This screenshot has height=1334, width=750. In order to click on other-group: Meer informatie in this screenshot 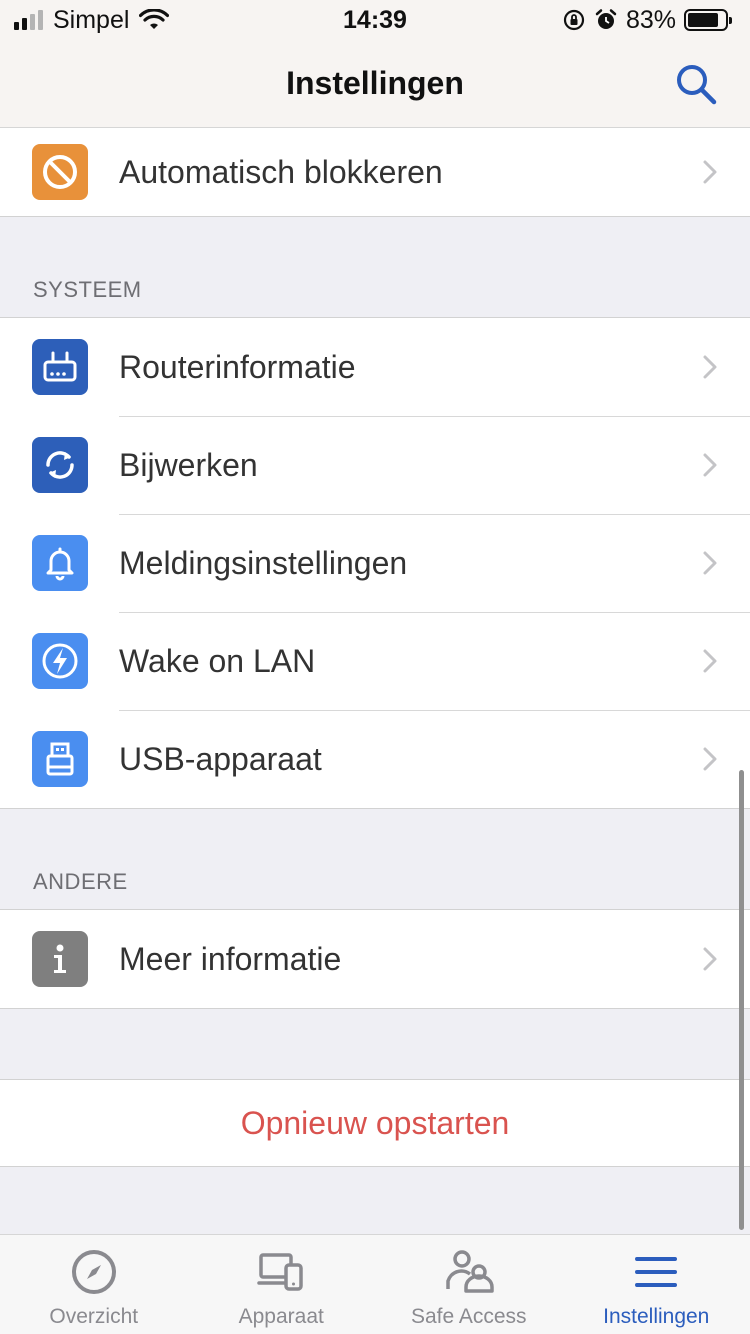, I will do `click(375, 959)`.